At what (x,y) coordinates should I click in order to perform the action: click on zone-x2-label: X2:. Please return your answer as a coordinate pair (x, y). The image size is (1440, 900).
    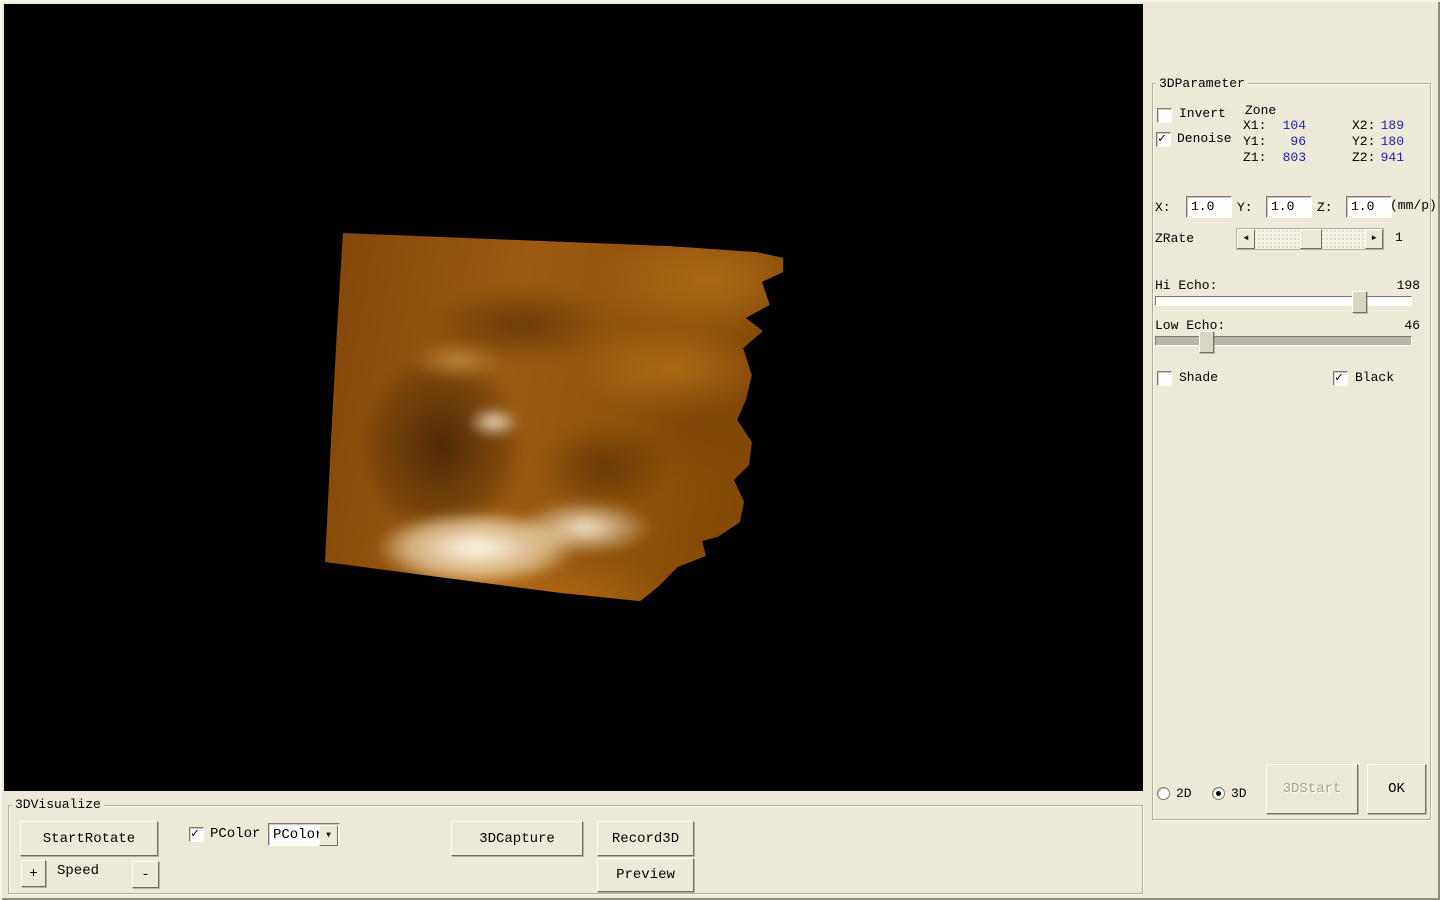
    Looking at the image, I should click on (1364, 125).